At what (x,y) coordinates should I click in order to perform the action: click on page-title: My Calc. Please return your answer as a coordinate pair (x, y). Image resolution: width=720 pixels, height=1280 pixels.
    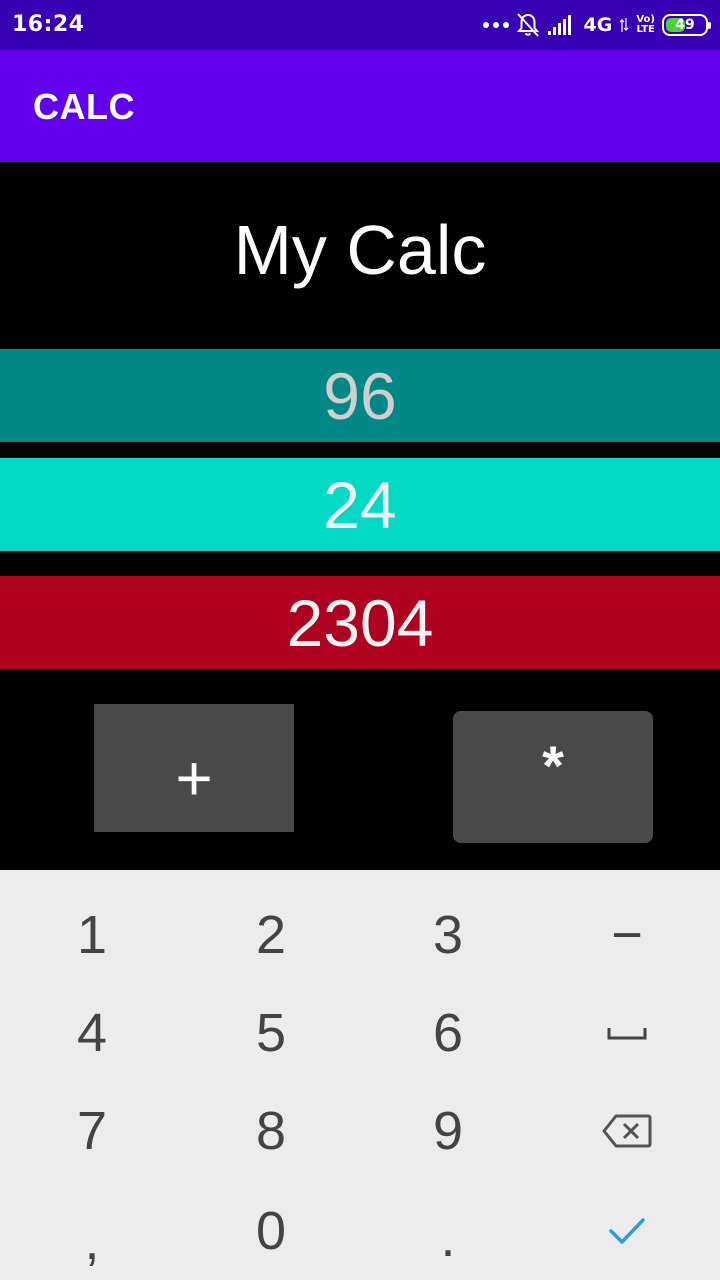
    Looking at the image, I should click on (360, 250).